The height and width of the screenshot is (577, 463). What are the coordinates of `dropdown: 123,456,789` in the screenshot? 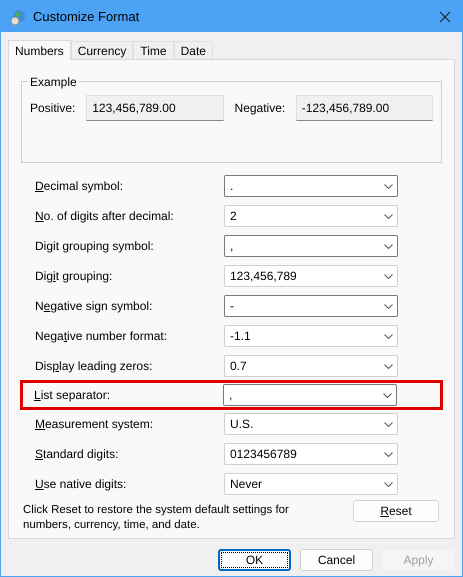 It's located at (311, 276).